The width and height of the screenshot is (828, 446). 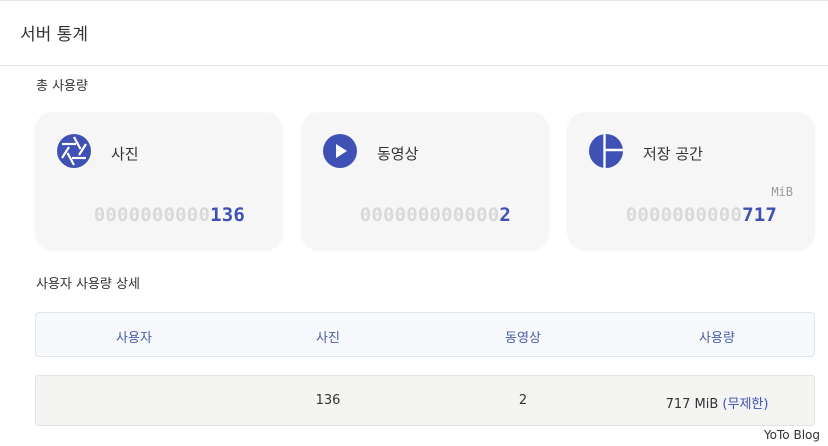 I want to click on card-storage-value: 0000000000717, so click(x=701, y=215).